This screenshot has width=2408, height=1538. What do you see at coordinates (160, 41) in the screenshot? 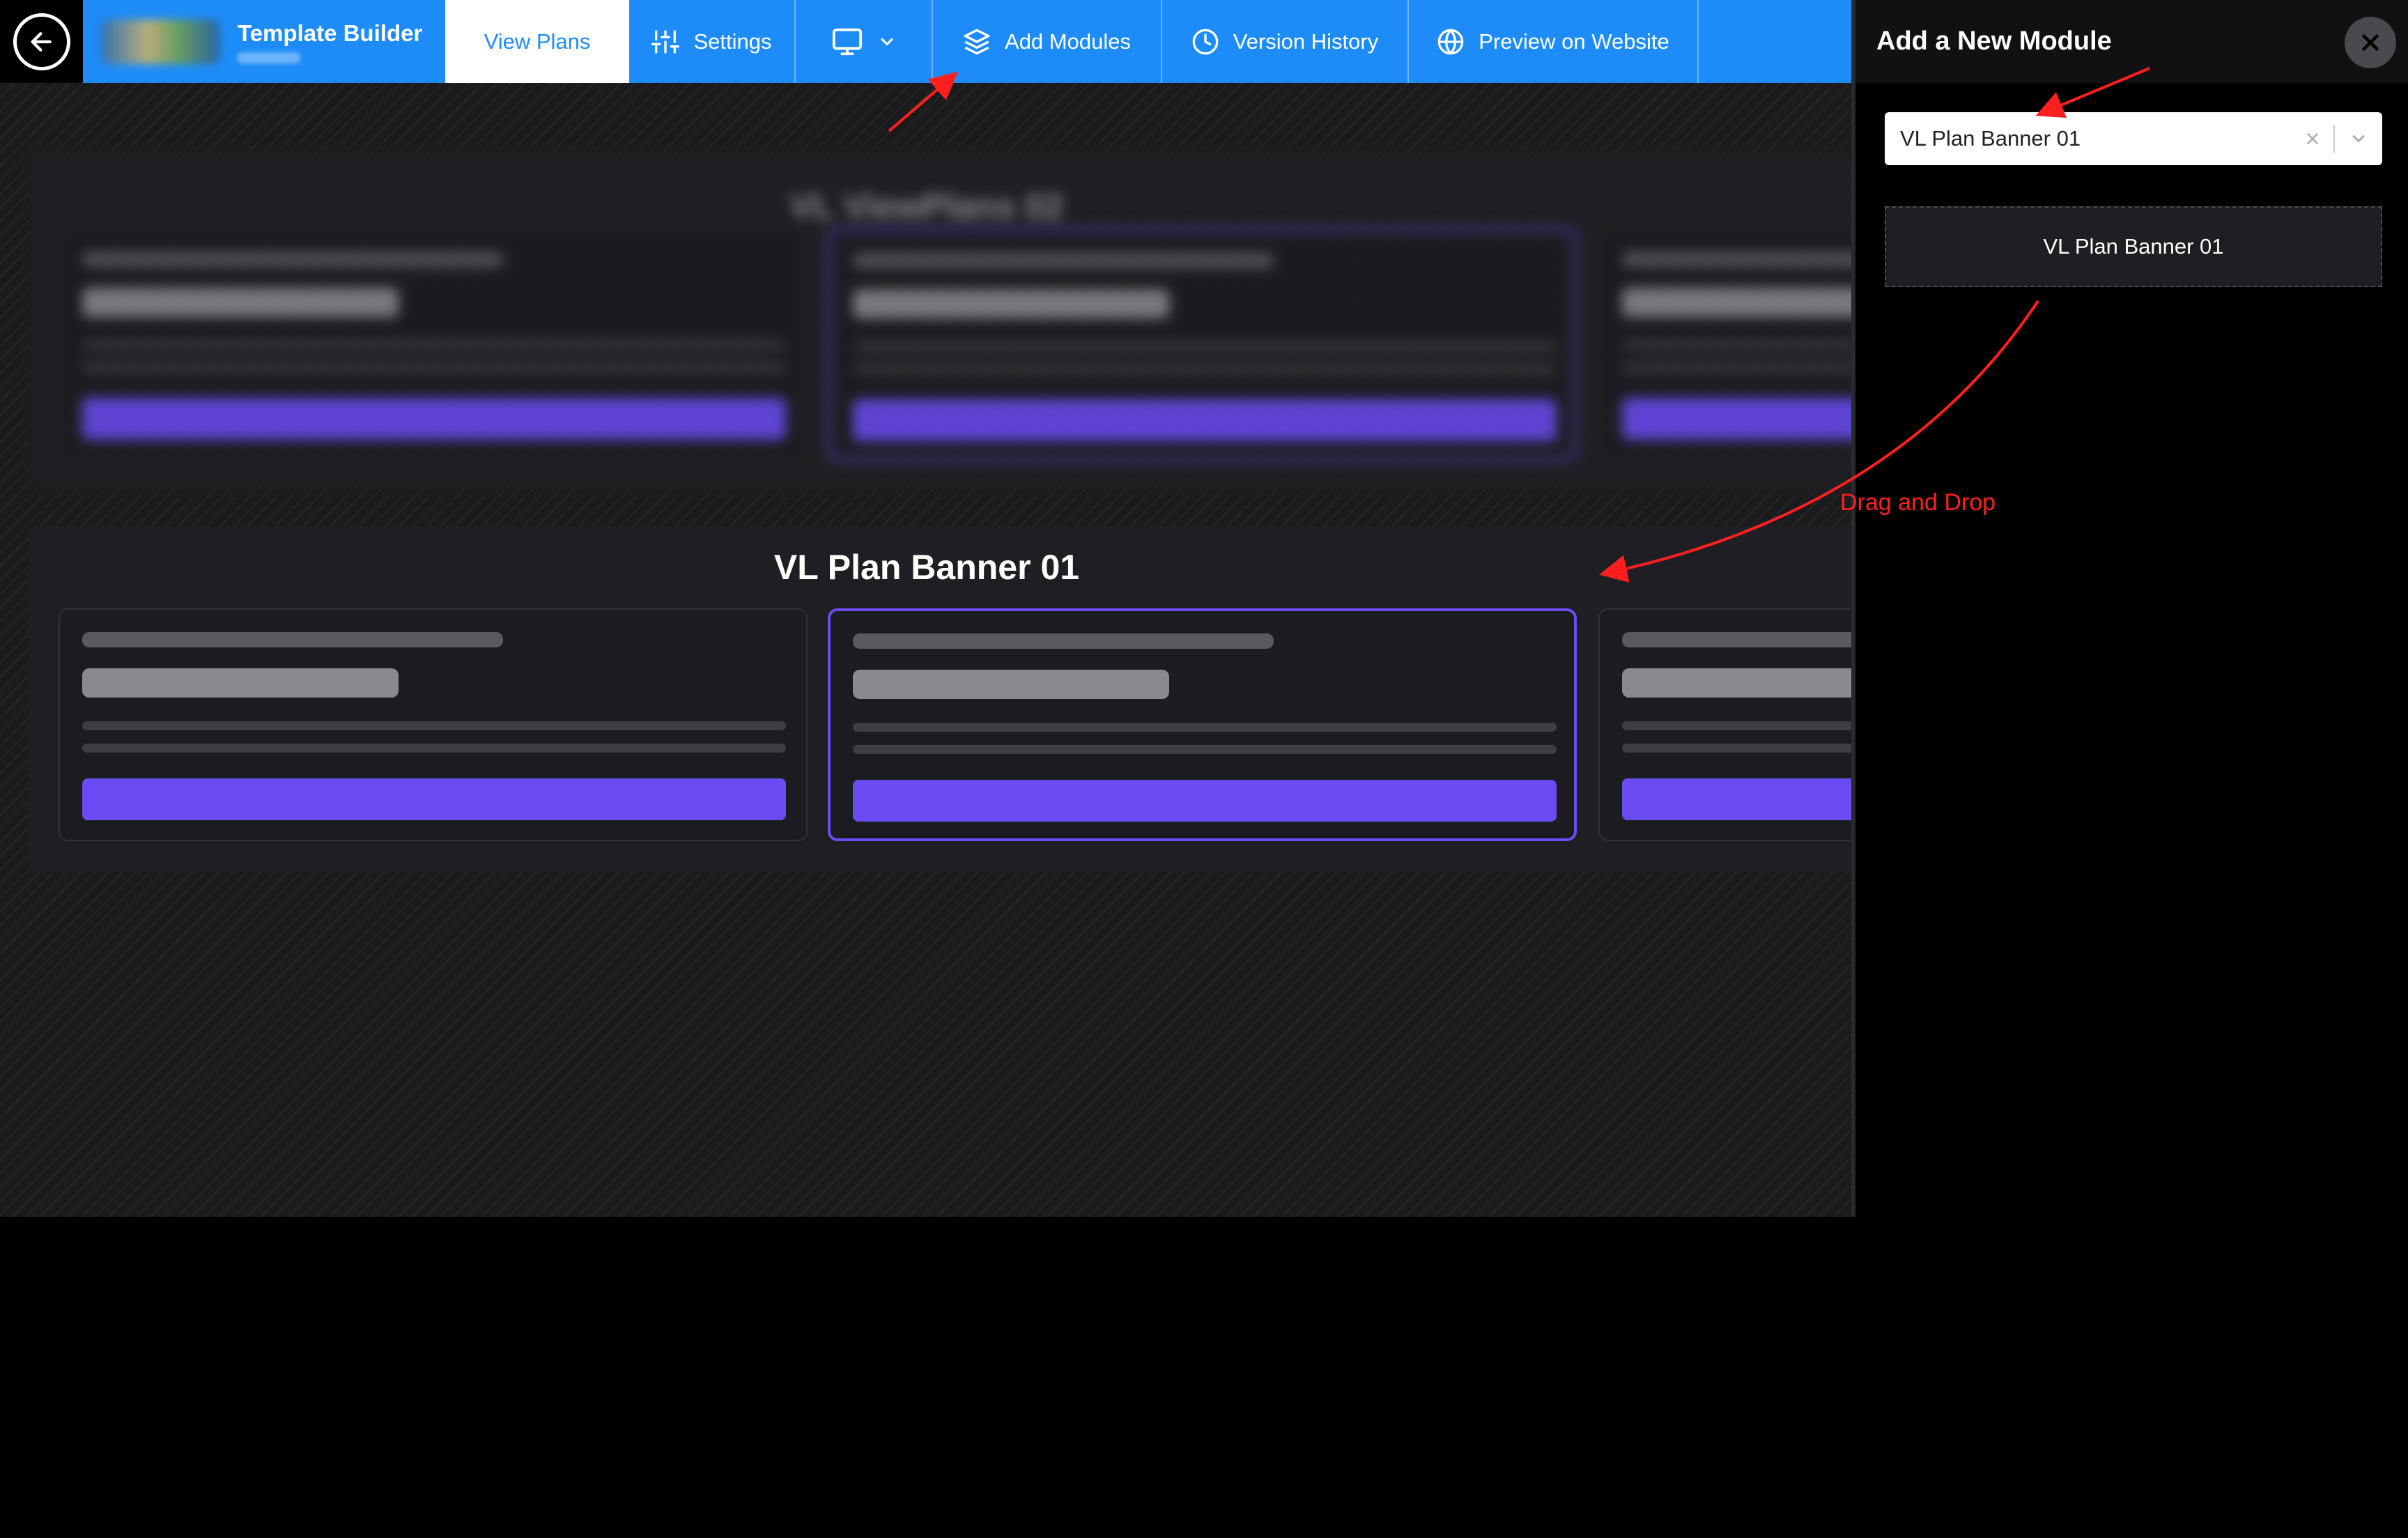
I see `brand-logo` at bounding box center [160, 41].